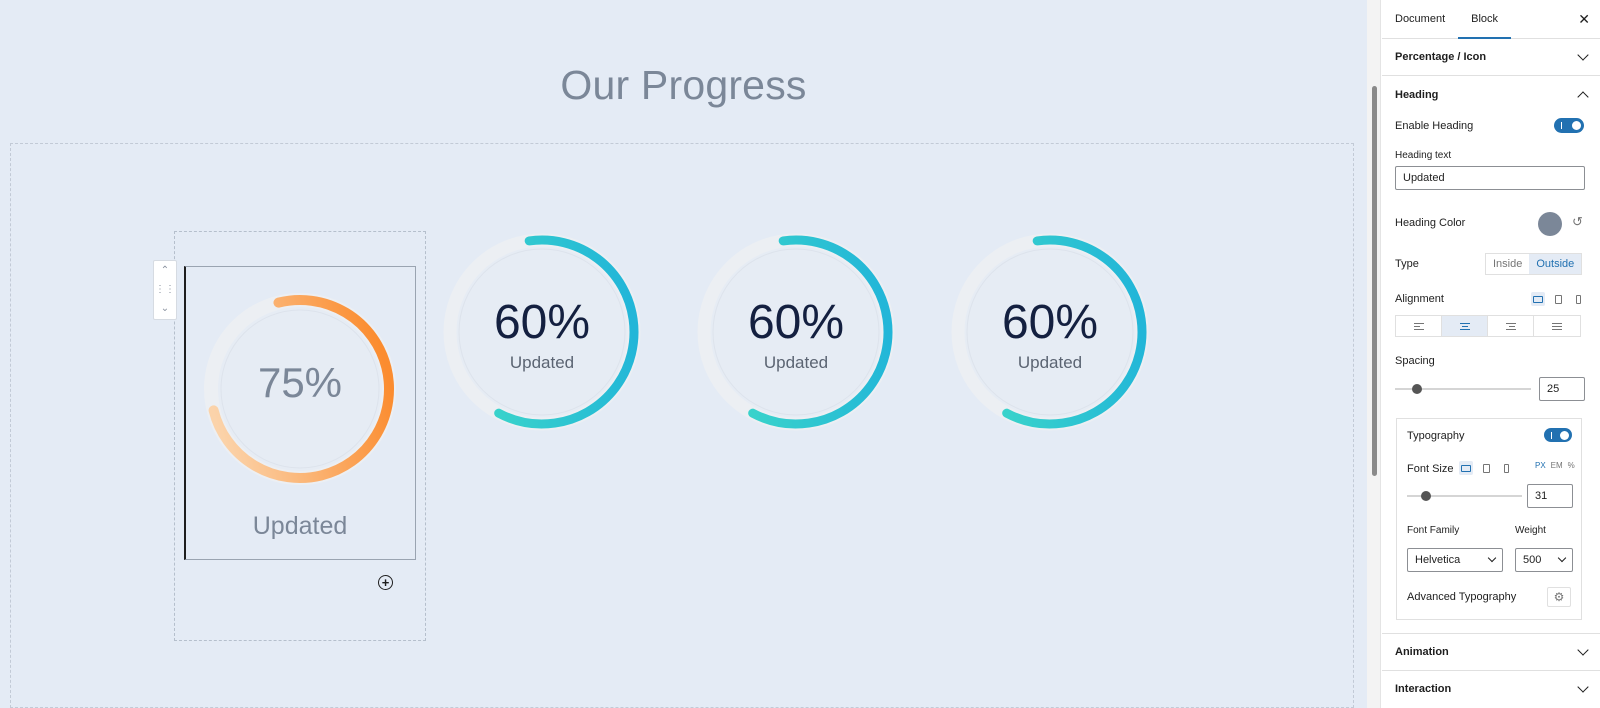 The width and height of the screenshot is (1600, 708). I want to click on chevron-up-icon, so click(1583, 96).